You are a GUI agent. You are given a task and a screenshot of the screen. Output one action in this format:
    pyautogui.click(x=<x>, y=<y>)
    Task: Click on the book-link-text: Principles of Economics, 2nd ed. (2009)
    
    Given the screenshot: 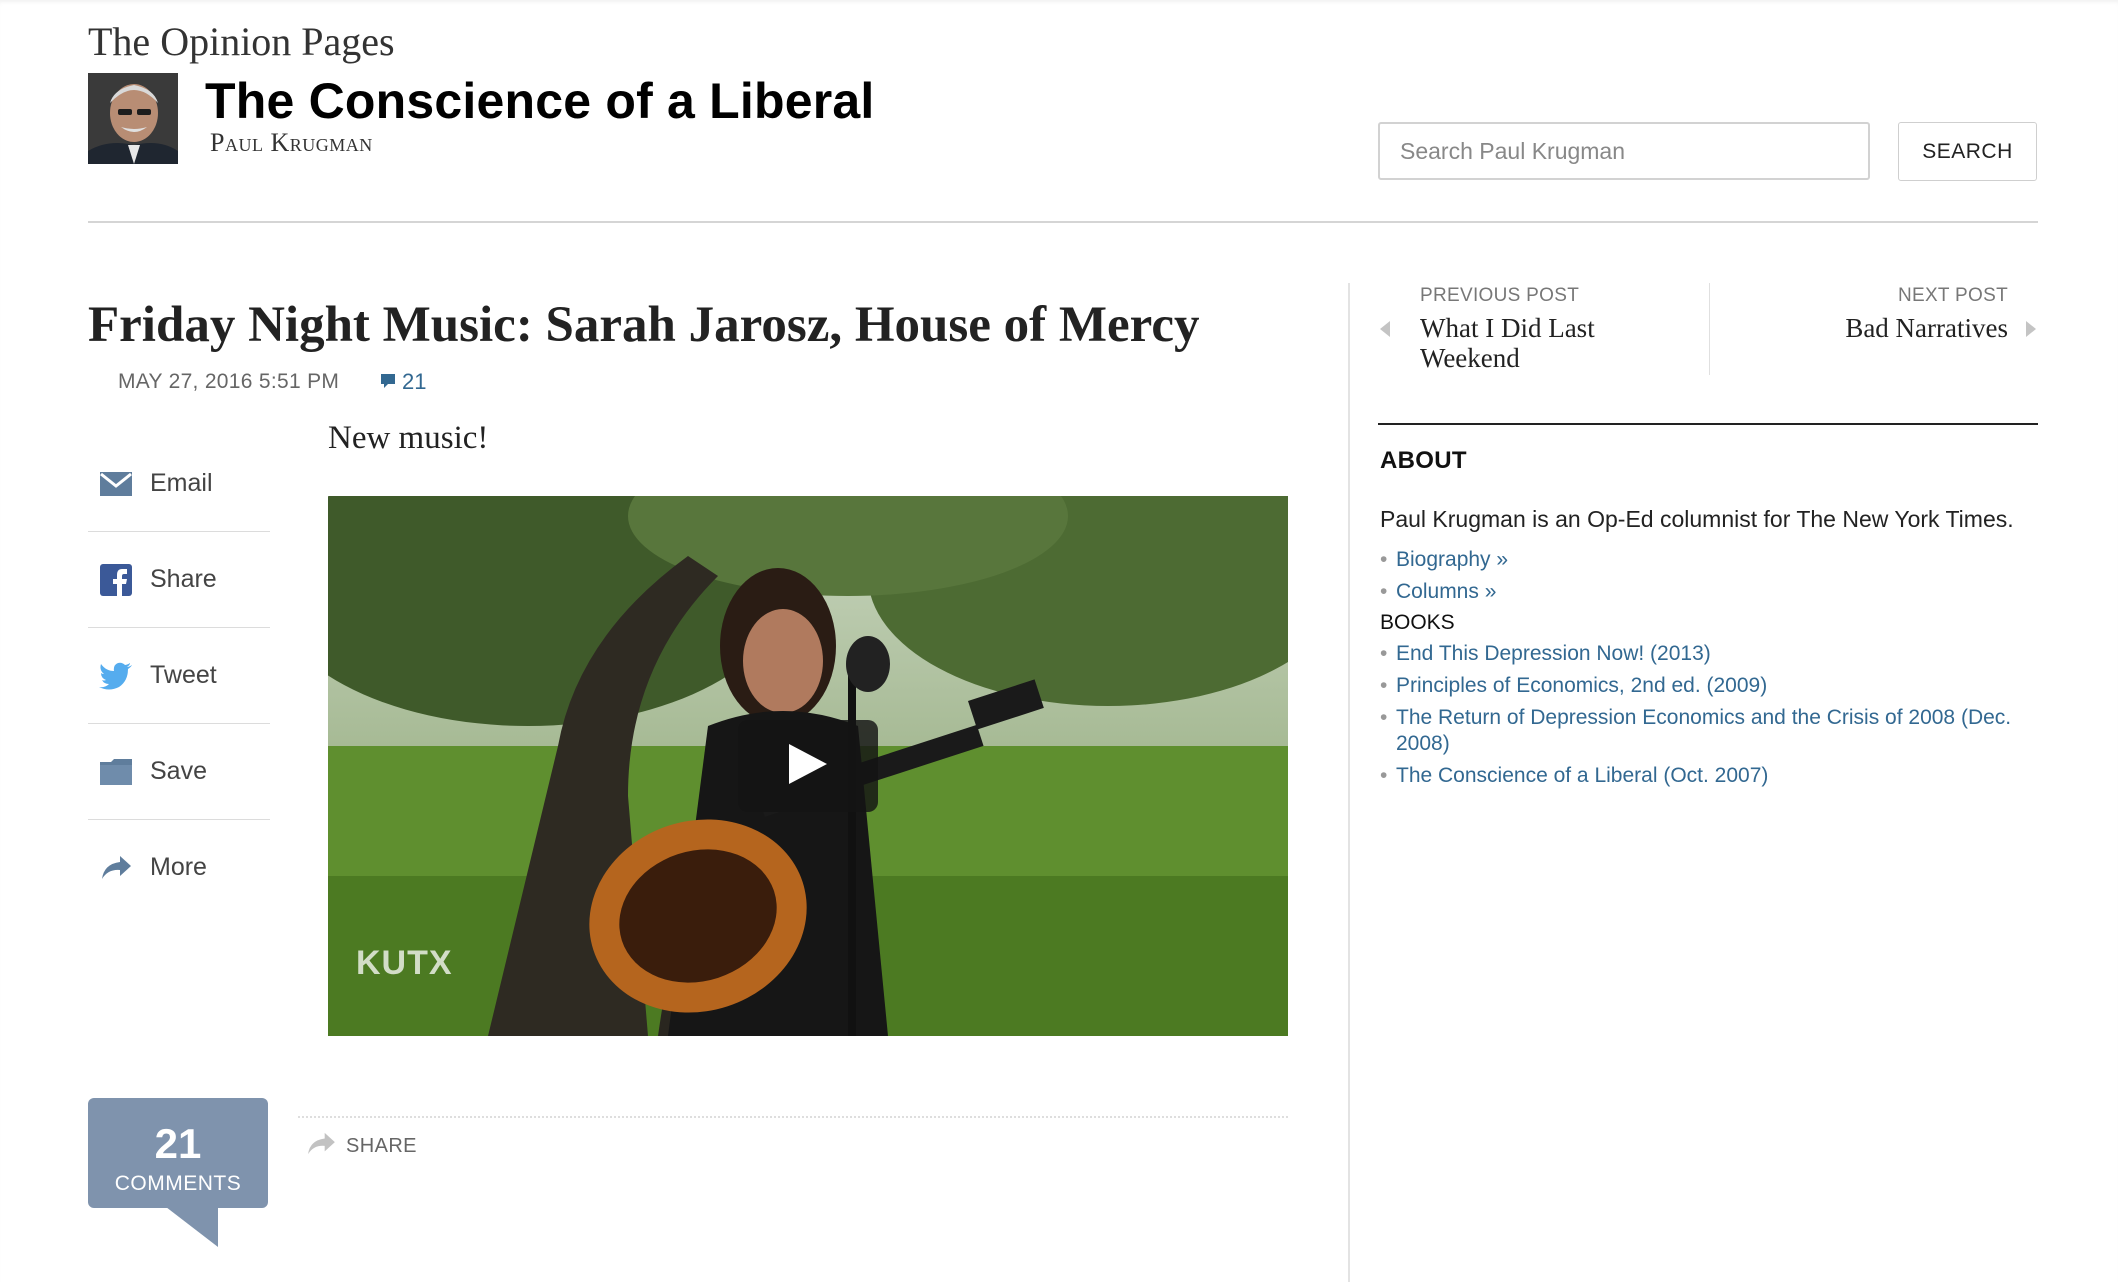 What is the action you would take?
    pyautogui.click(x=1582, y=685)
    